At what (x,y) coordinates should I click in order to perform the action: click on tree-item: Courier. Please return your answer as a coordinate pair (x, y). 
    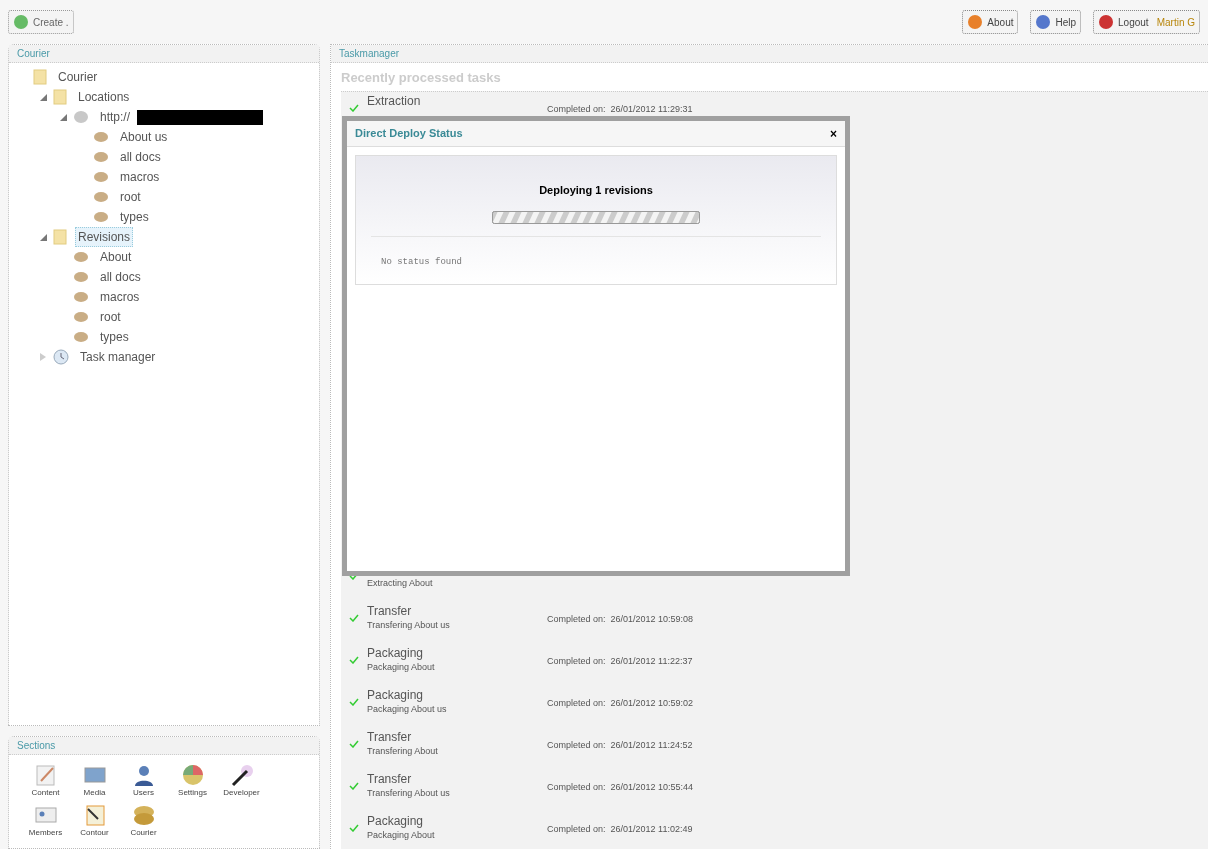
    Looking at the image, I should click on (78, 77).